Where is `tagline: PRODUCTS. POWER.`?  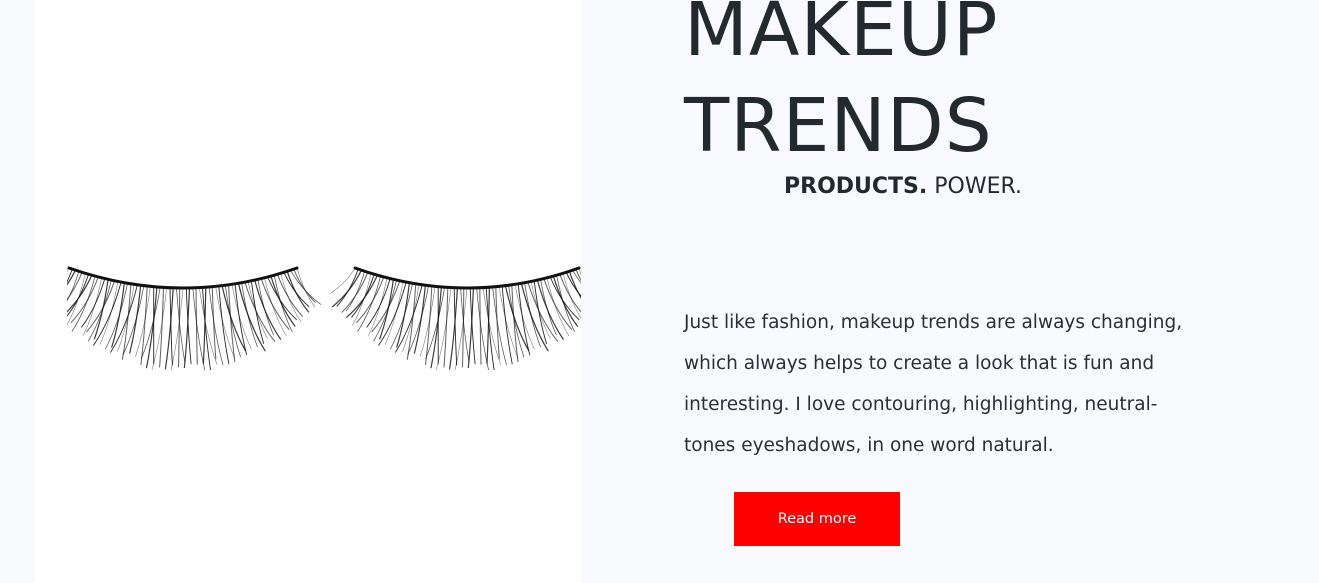
tagline: PRODUCTS. POWER. is located at coordinates (903, 187).